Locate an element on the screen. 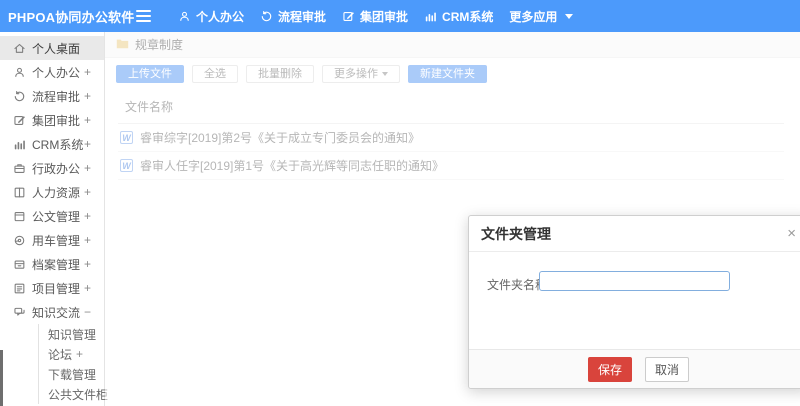 The image size is (800, 406). nav-item-crm-system: CRM系统 is located at coordinates (458, 16).